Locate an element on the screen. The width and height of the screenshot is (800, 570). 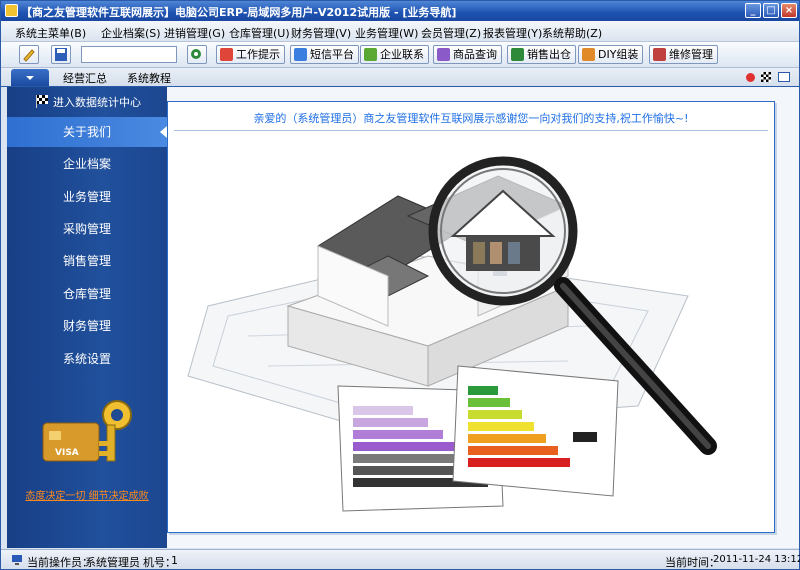
menu-purchase-sales: 进销管理(G) is located at coordinates (194, 33).